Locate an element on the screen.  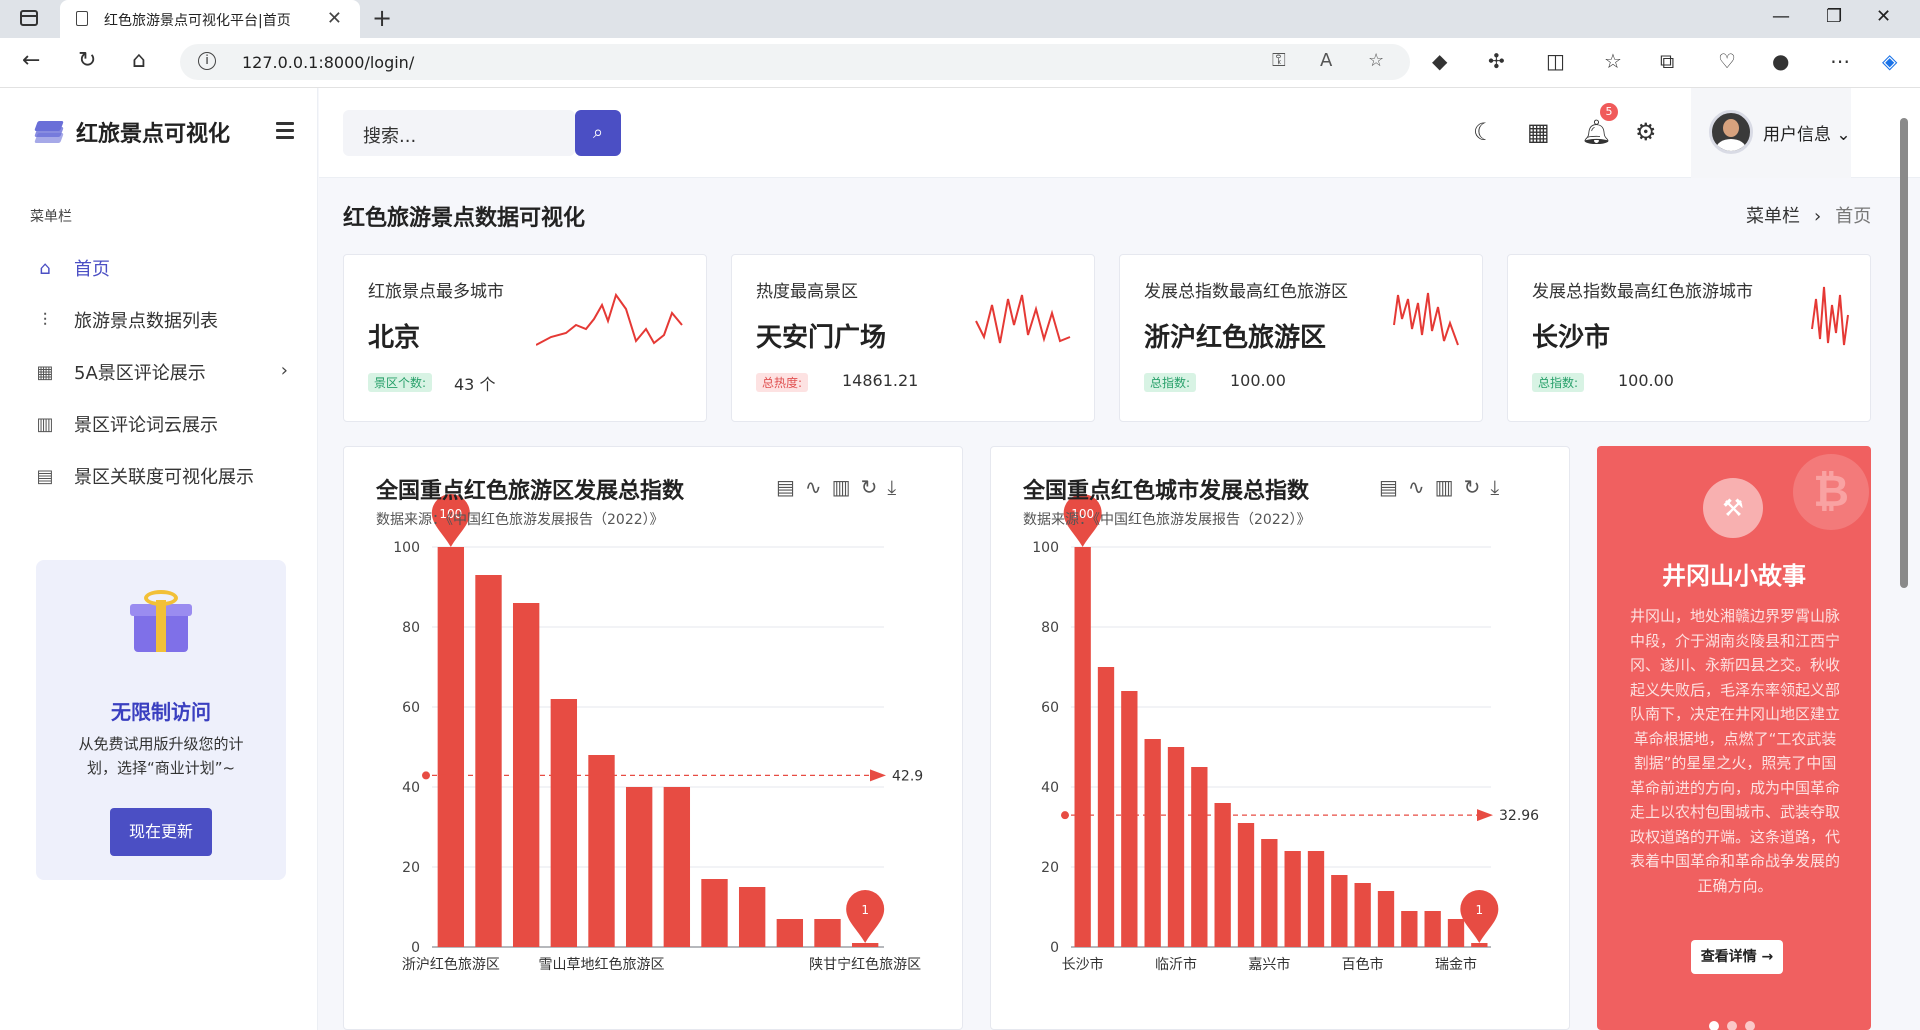
notification-badge: 5 is located at coordinates (1609, 112).